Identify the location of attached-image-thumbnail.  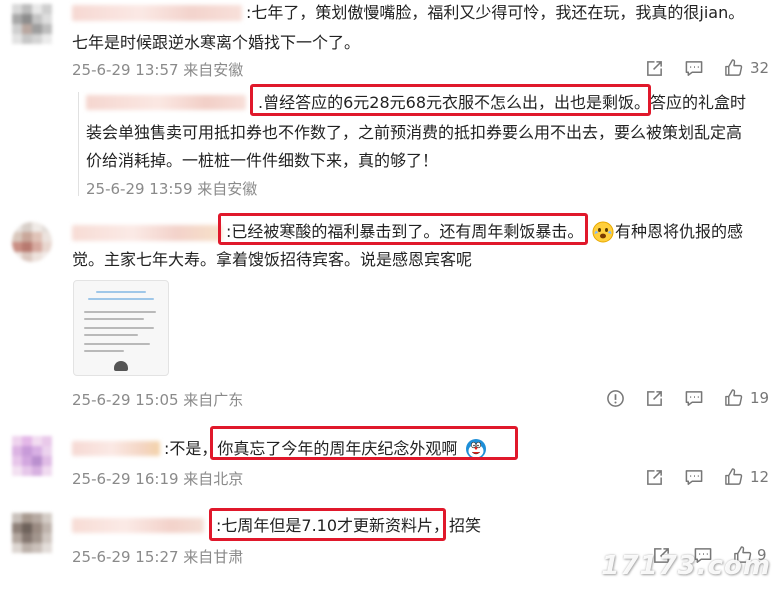
(121, 328).